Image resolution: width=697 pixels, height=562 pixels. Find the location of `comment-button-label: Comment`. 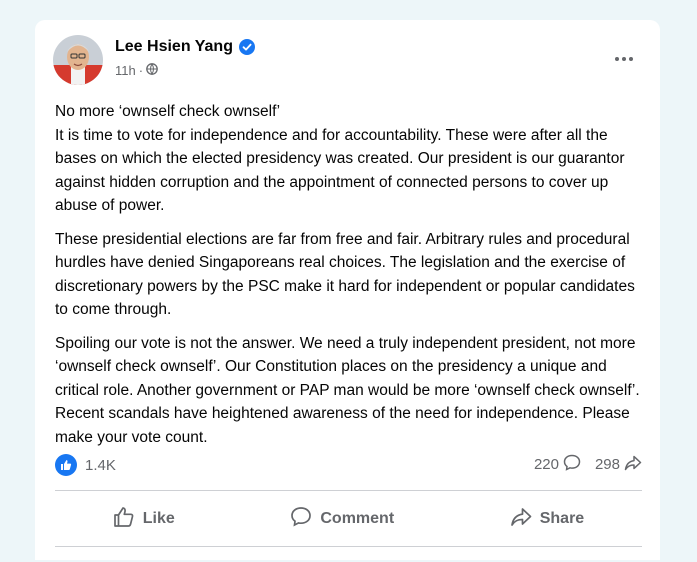

comment-button-label: Comment is located at coordinates (357, 518).